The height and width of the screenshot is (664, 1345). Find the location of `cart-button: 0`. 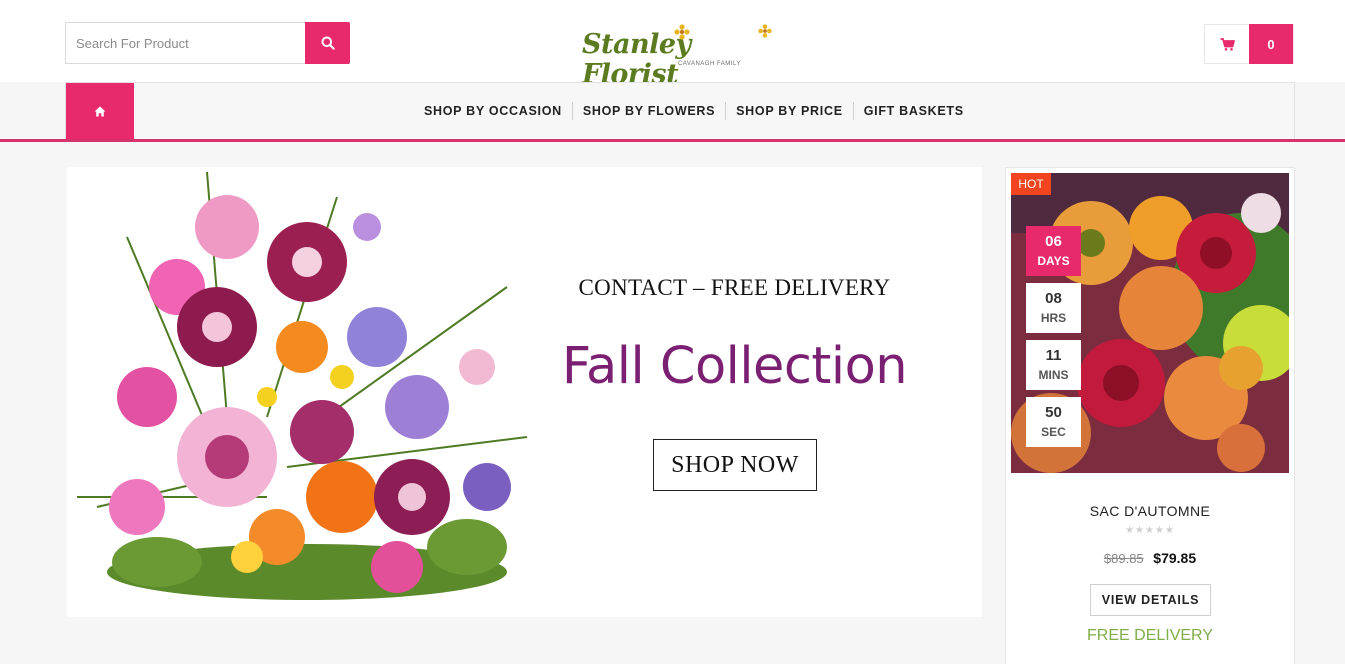

cart-button: 0 is located at coordinates (1249, 44).